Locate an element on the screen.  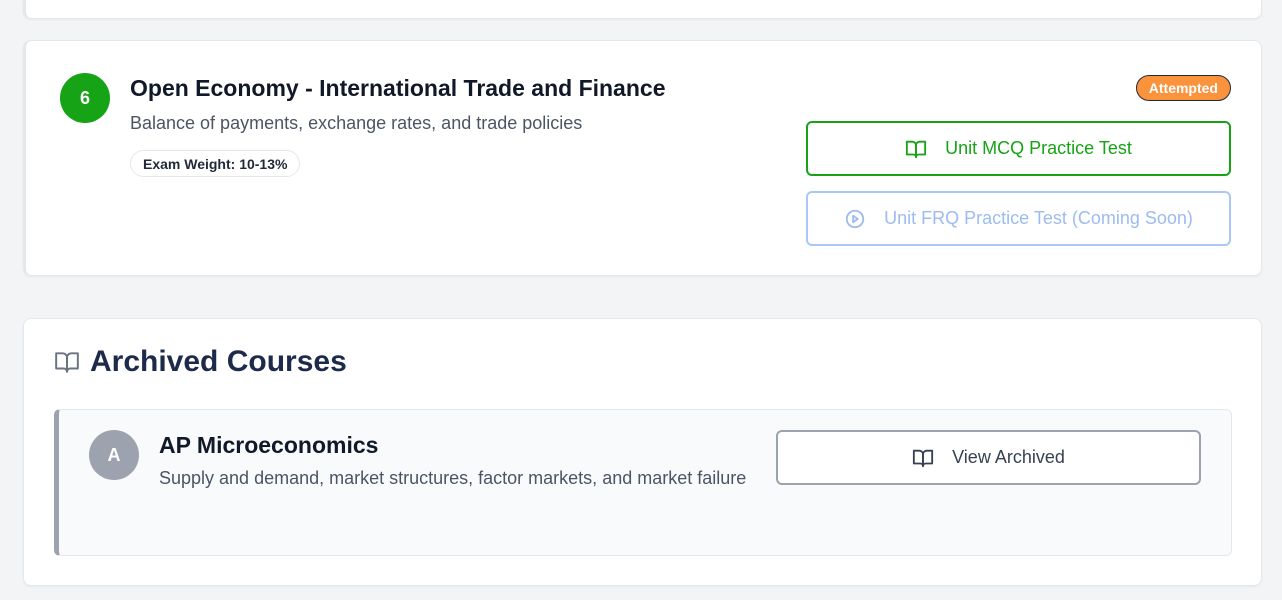
view-archived-button: View Archived is located at coordinates (988, 457).